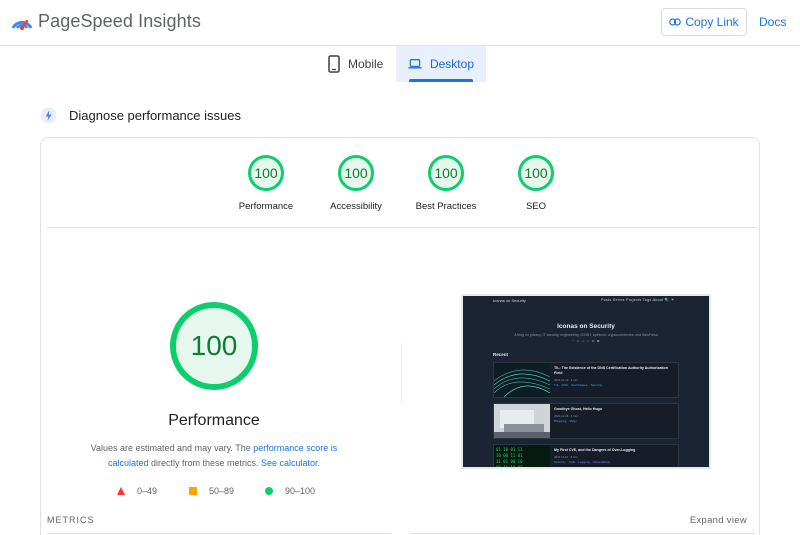 Image resolution: width=800 pixels, height=535 pixels. I want to click on svg-text: 10 00 11 01, so click(509, 455).